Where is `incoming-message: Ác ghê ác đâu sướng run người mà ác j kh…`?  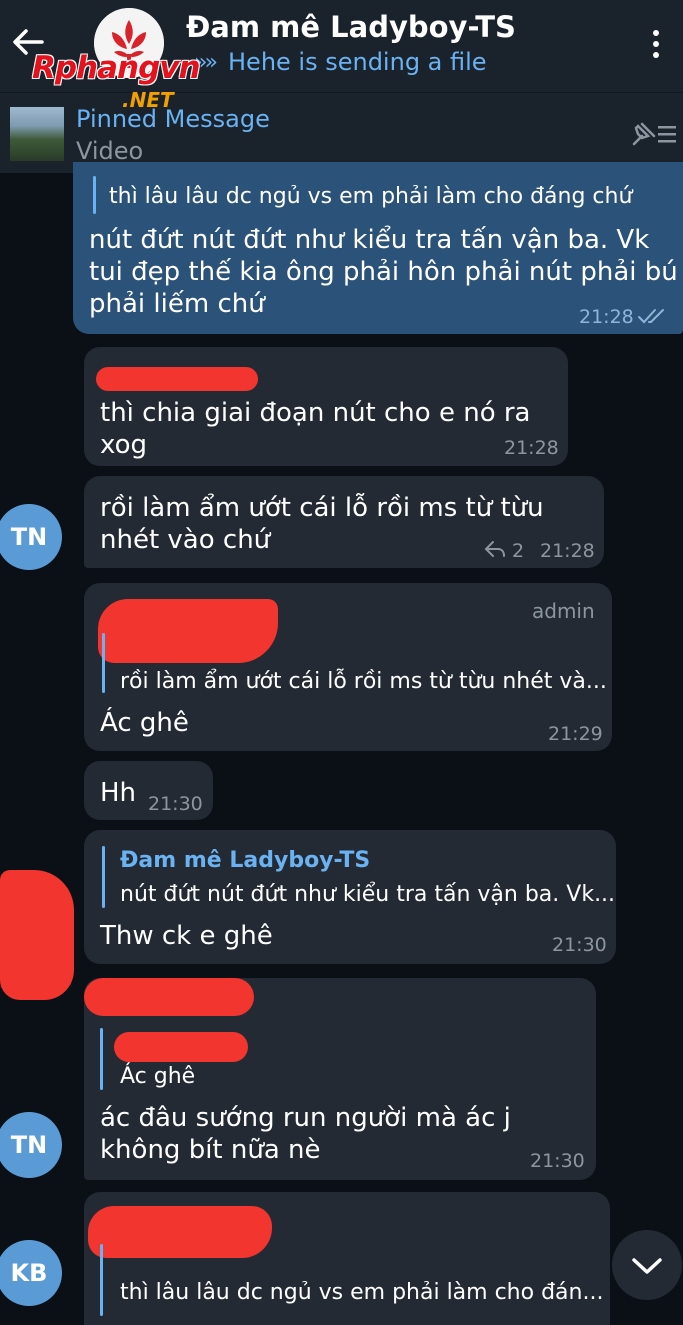 incoming-message: Ác ghê ác đâu sướng run người mà ác j kh… is located at coordinates (340, 1079).